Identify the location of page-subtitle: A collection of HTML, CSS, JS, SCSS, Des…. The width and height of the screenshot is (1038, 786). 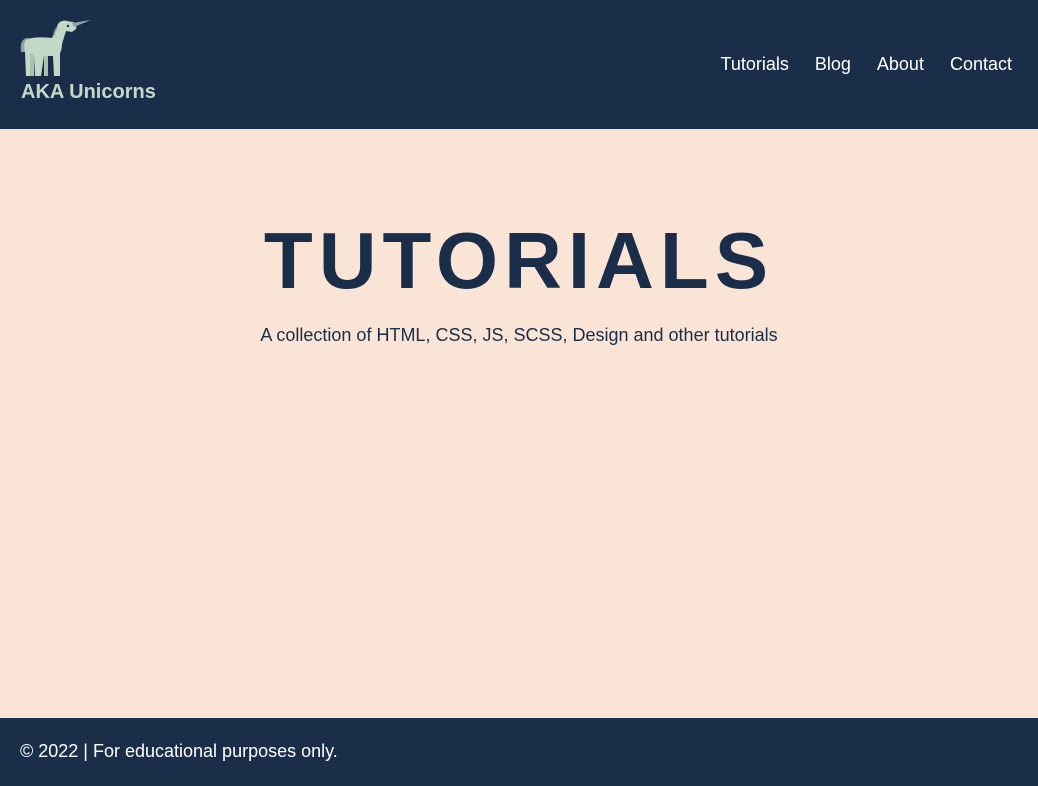
(519, 335).